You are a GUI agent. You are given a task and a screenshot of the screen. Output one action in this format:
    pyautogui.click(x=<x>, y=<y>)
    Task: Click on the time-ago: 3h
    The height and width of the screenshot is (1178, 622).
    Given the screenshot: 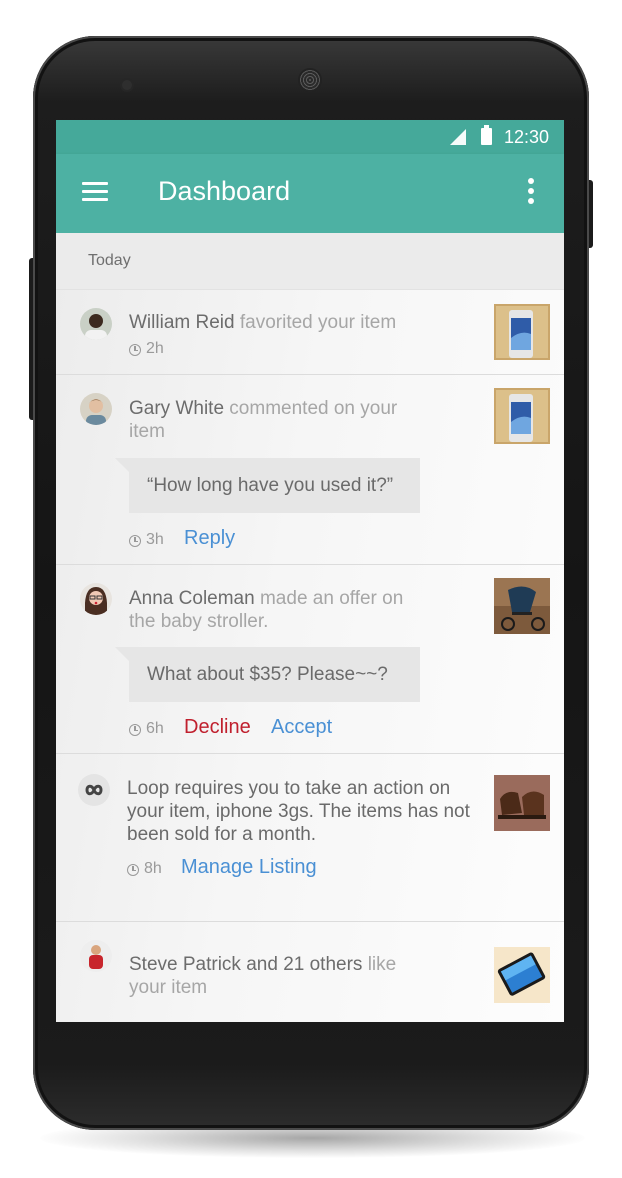 What is the action you would take?
    pyautogui.click(x=155, y=539)
    